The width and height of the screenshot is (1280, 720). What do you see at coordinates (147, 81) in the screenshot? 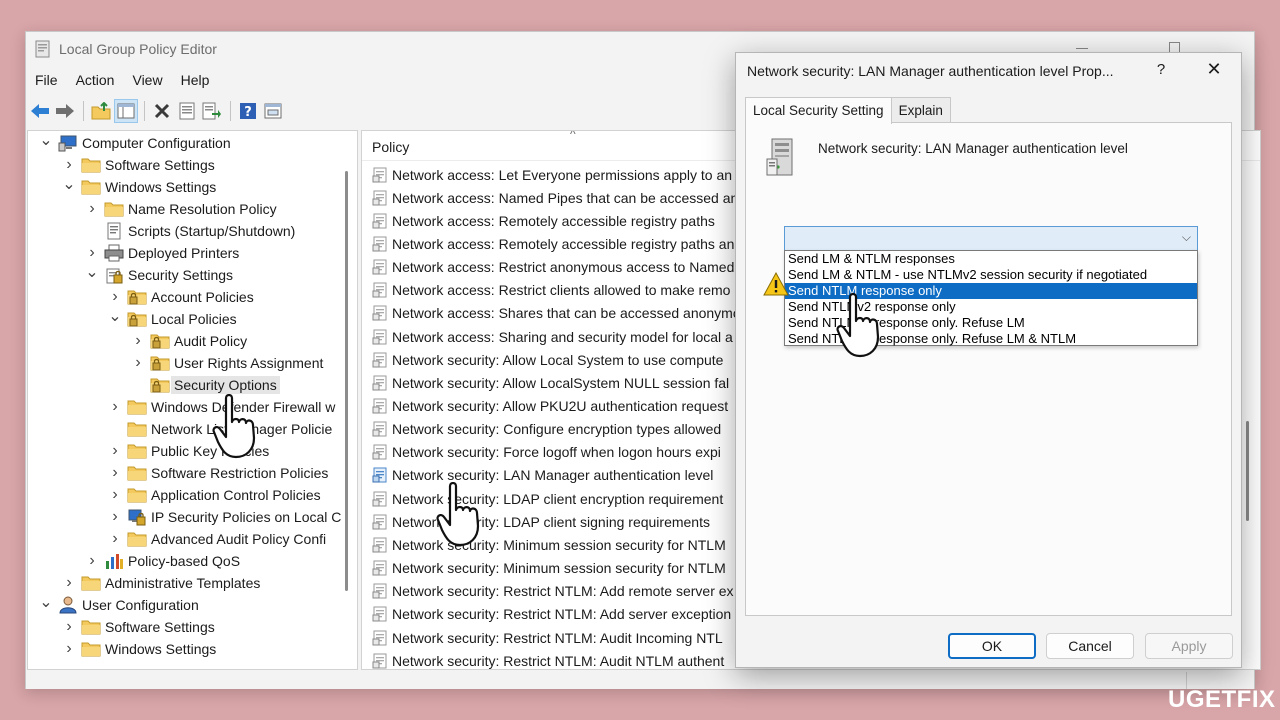
I see `menu-view: View` at bounding box center [147, 81].